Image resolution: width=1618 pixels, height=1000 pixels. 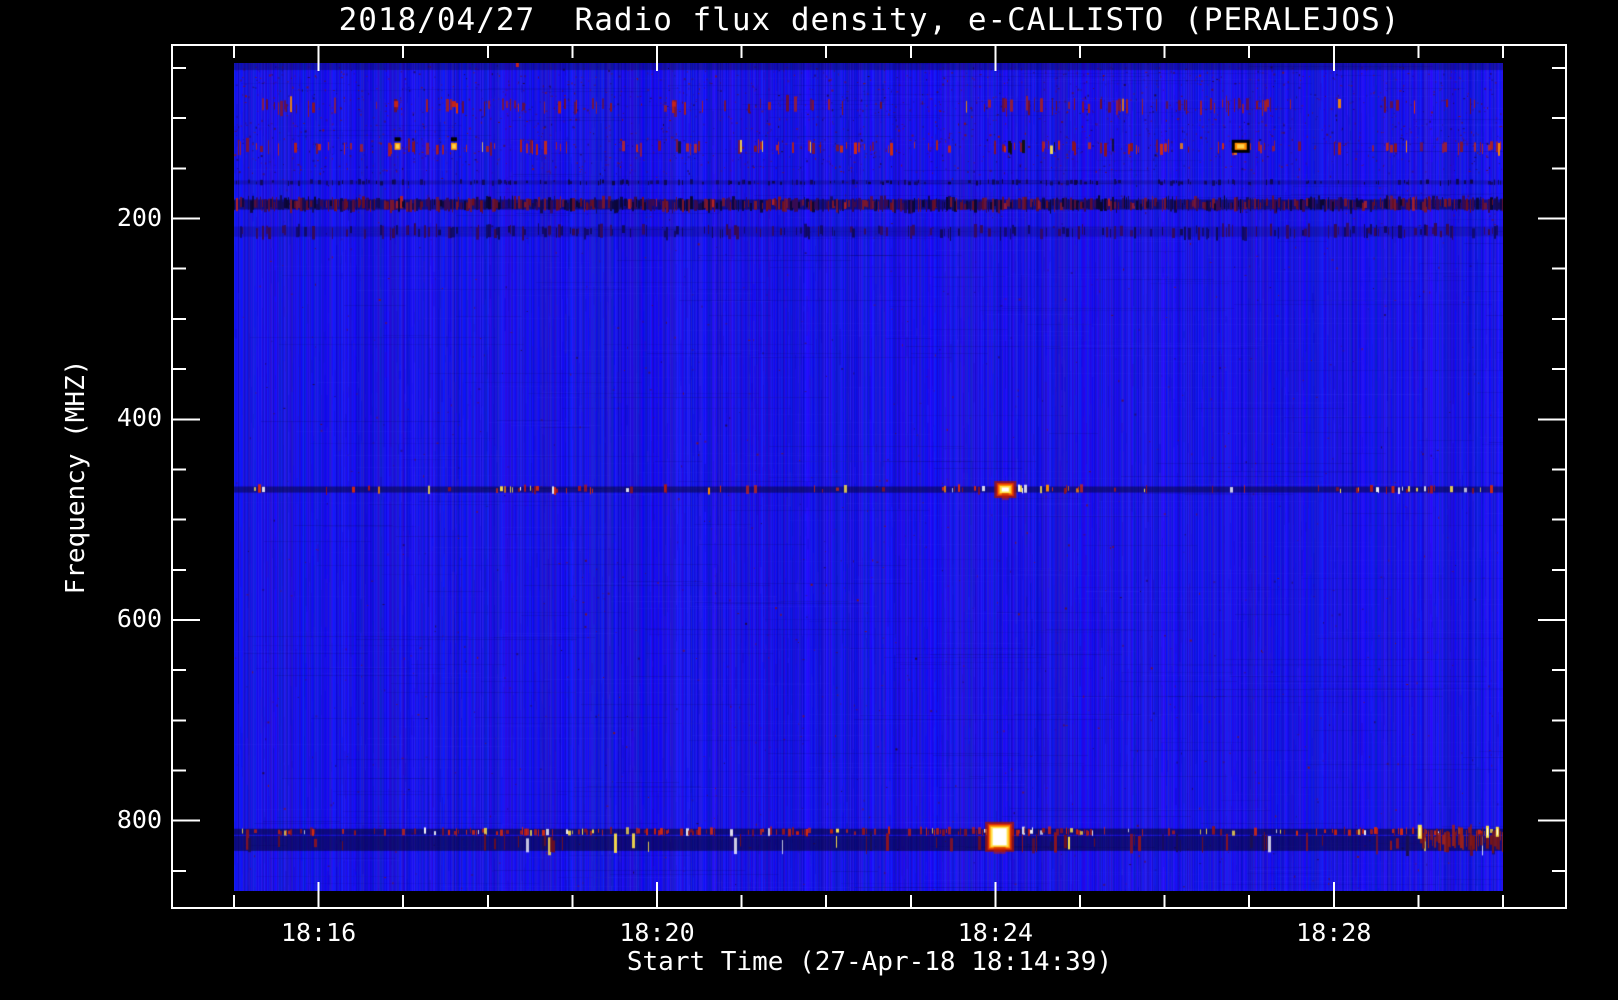 What do you see at coordinates (318, 932) in the screenshot?
I see `x-tick-label: 18:16` at bounding box center [318, 932].